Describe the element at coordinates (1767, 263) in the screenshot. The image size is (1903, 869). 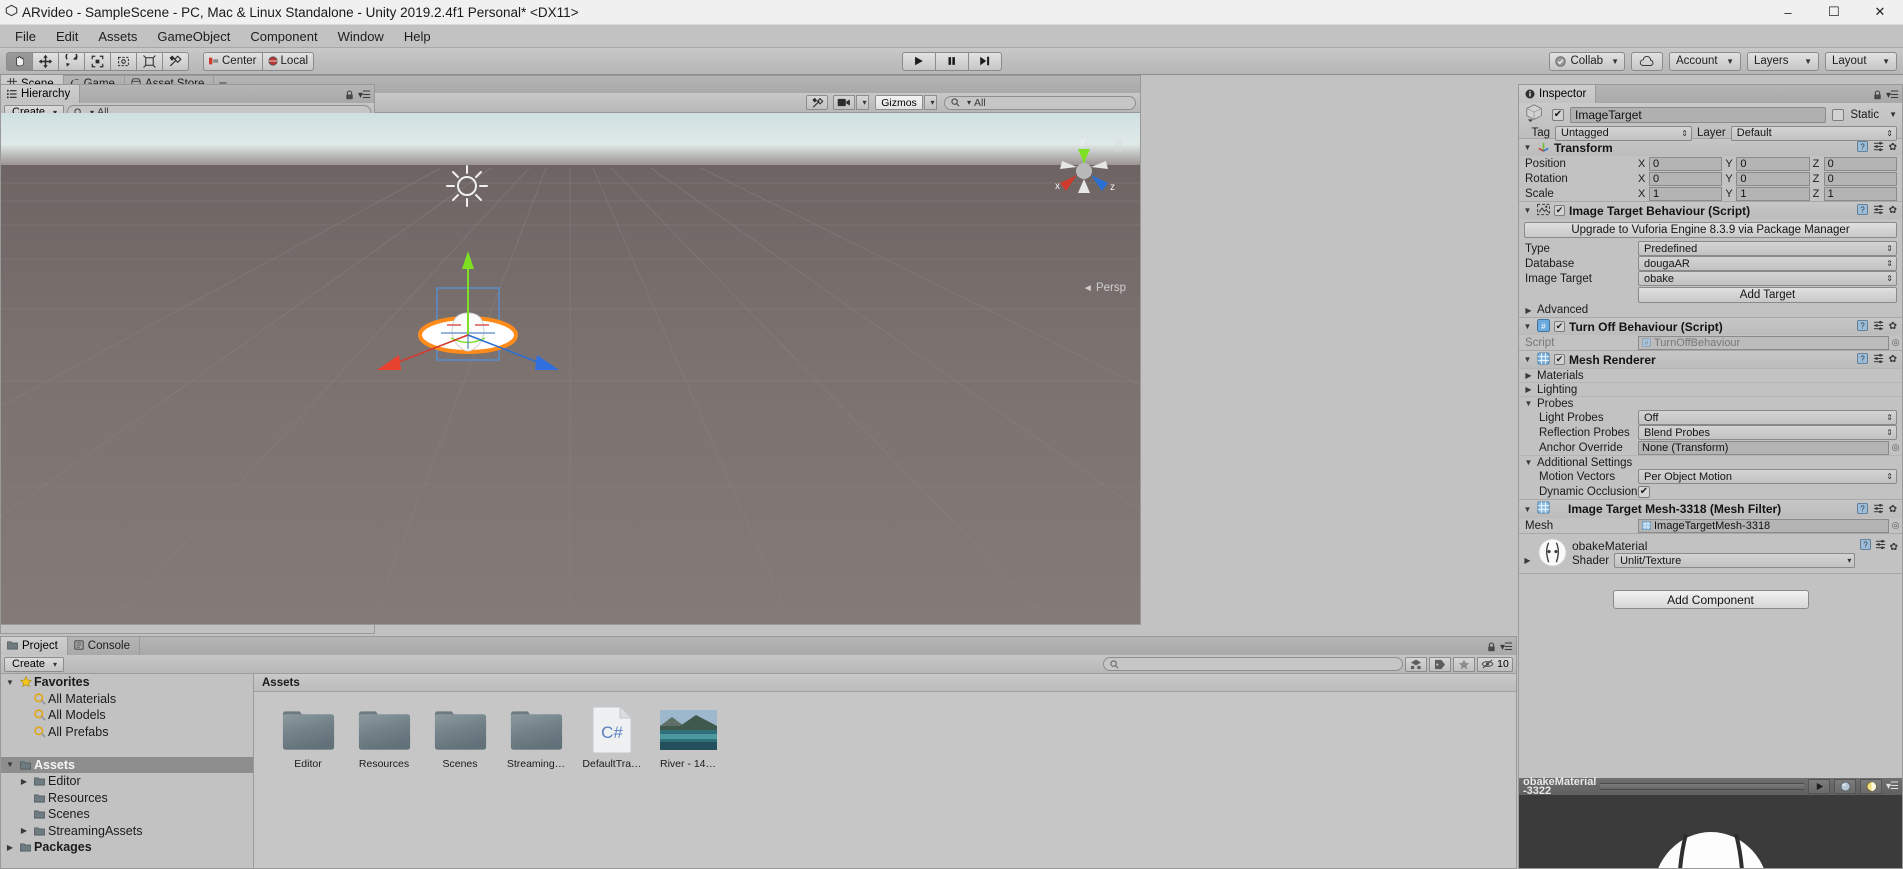
I see `database-dropdown: dougaAR ⇕` at that location.